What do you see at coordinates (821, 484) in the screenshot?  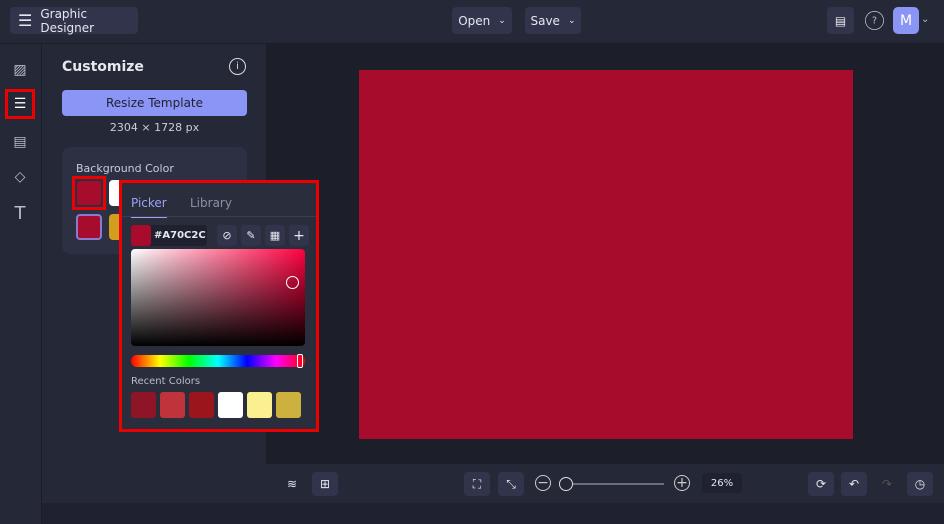 I see `sync-icon: ⟳` at bounding box center [821, 484].